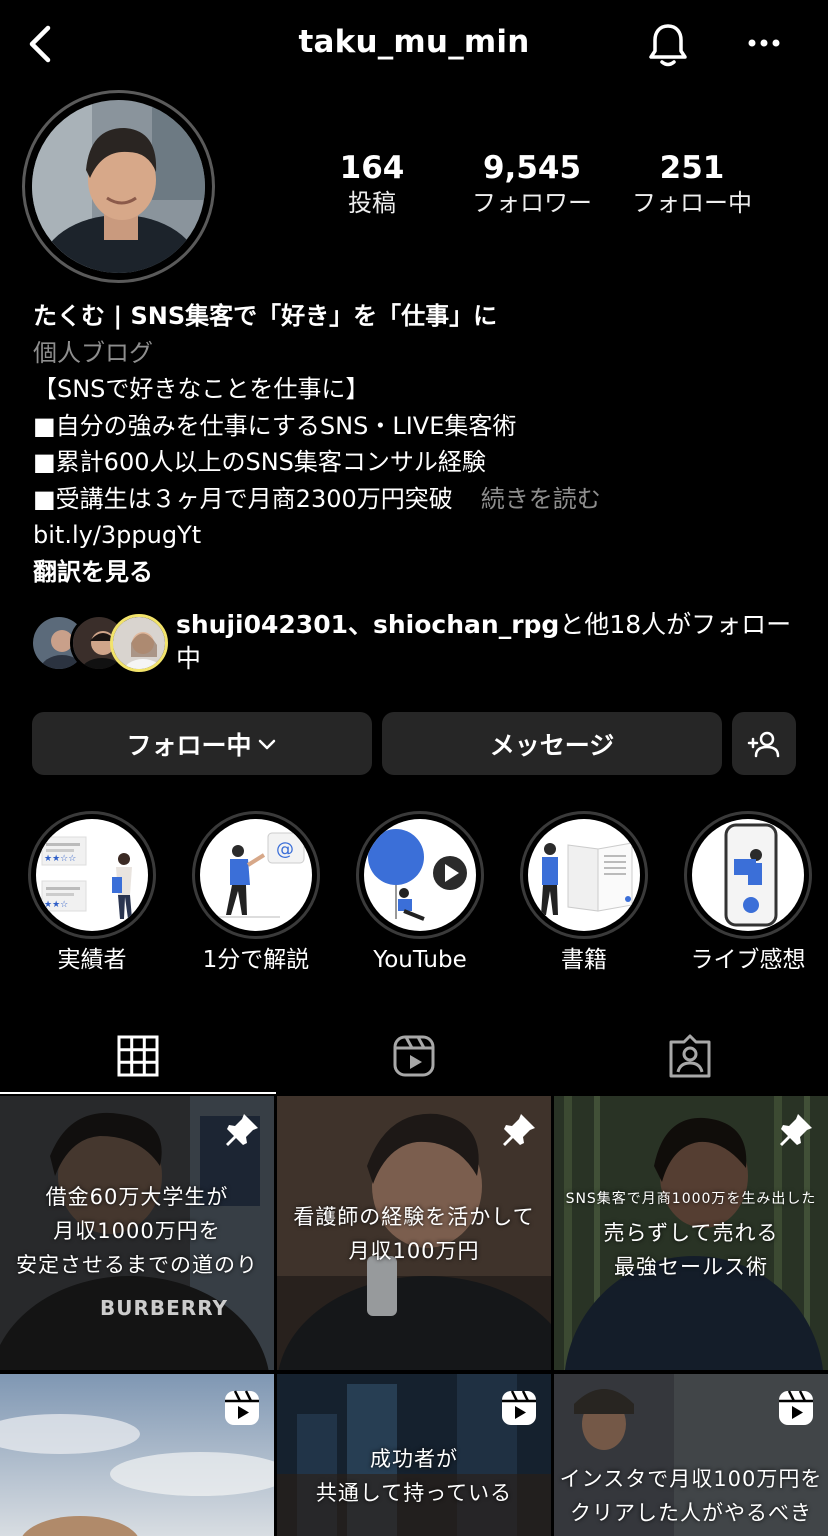  Describe the element at coordinates (118, 186) in the screenshot. I see `profile-avatar` at that location.